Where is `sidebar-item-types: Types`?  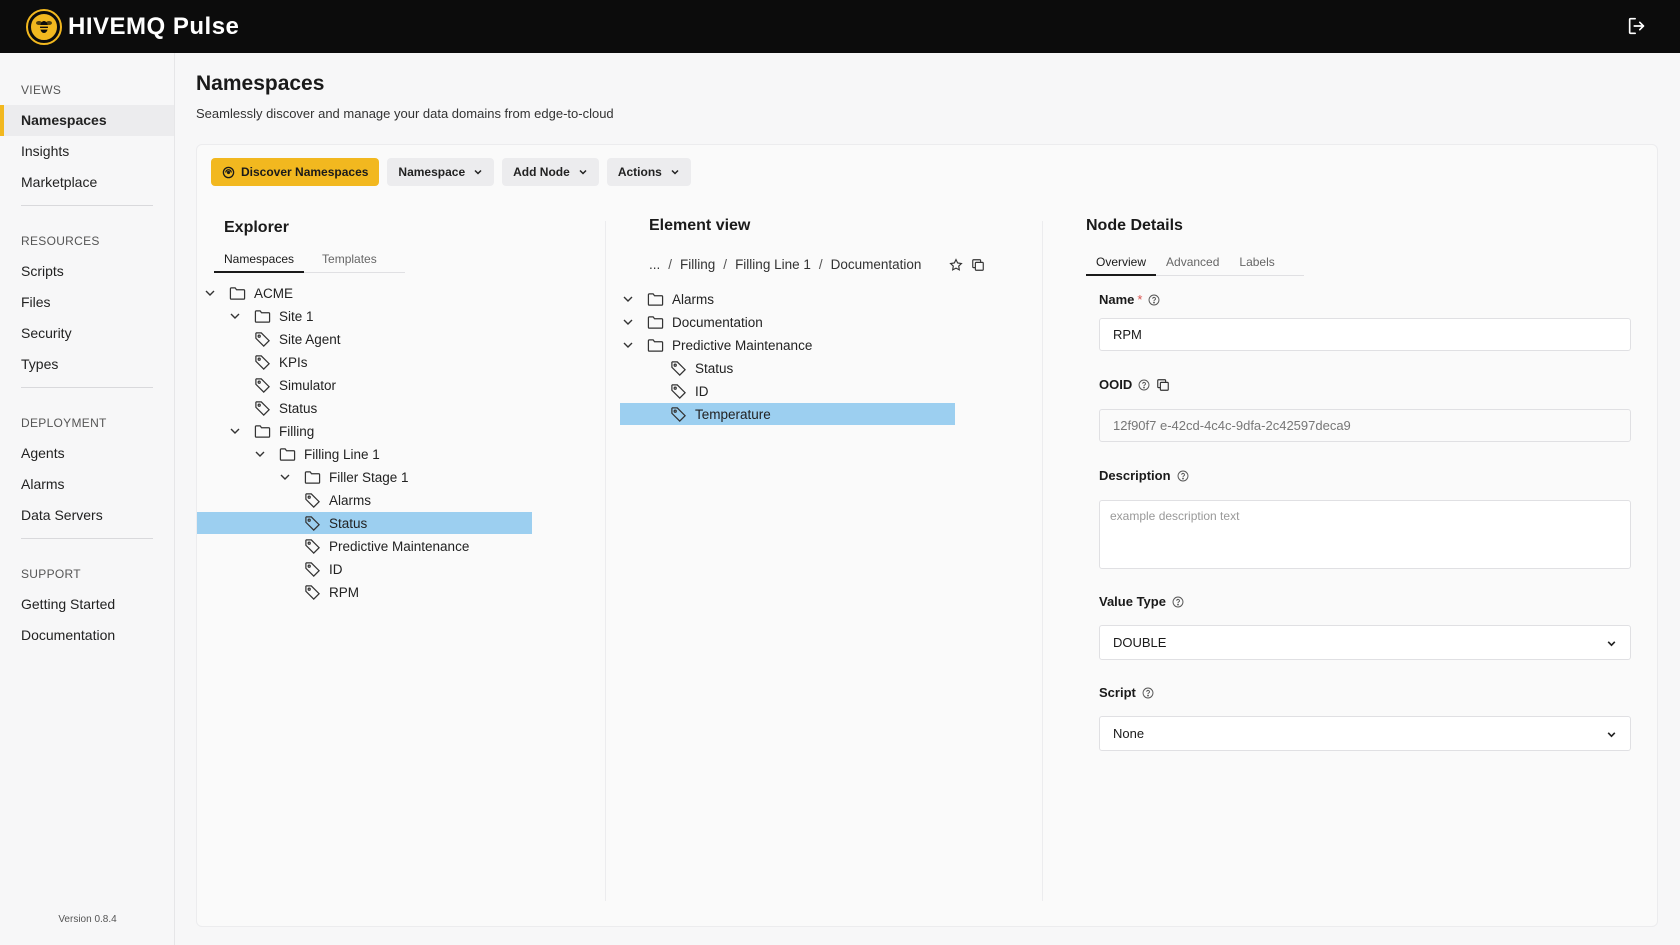
sidebar-item-types: Types is located at coordinates (87, 364).